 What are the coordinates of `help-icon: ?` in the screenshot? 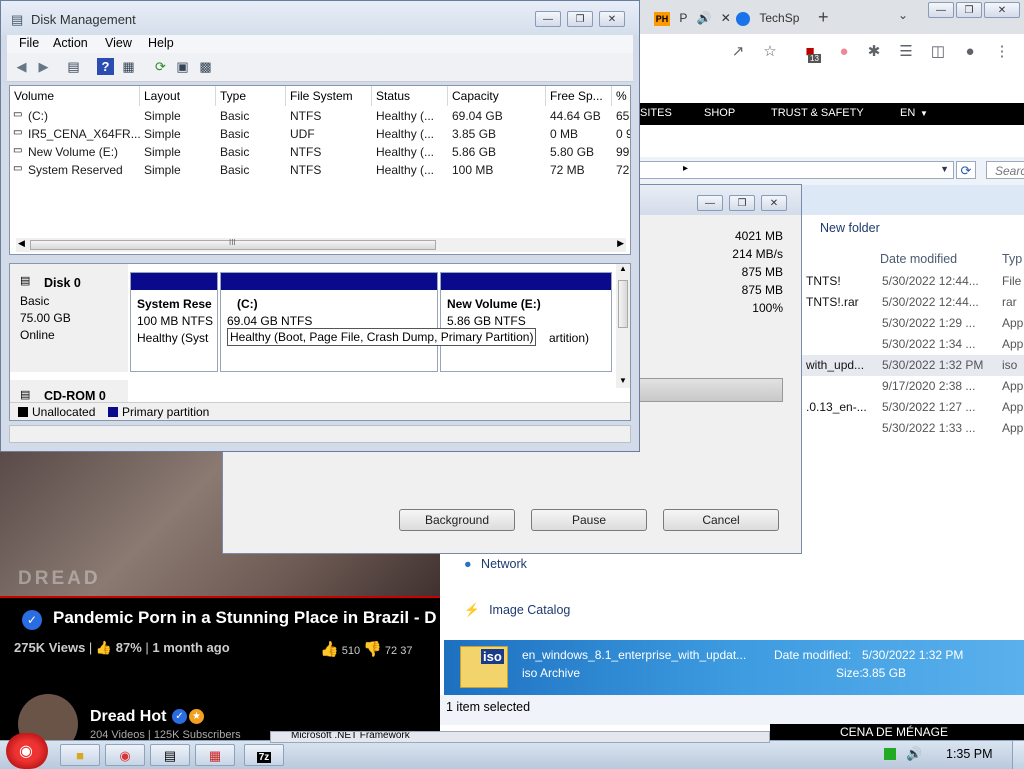 It's located at (105, 66).